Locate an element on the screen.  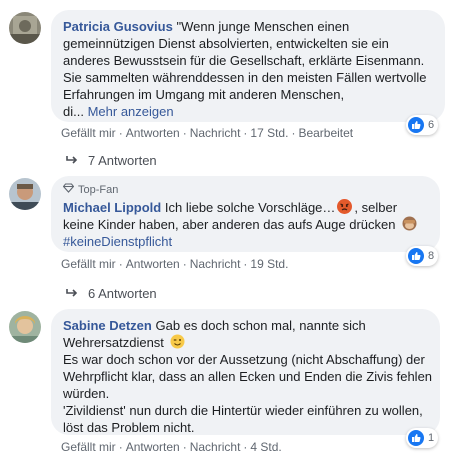
comment-text-line: "Wenn junge Menschen einen is located at coordinates (263, 26).